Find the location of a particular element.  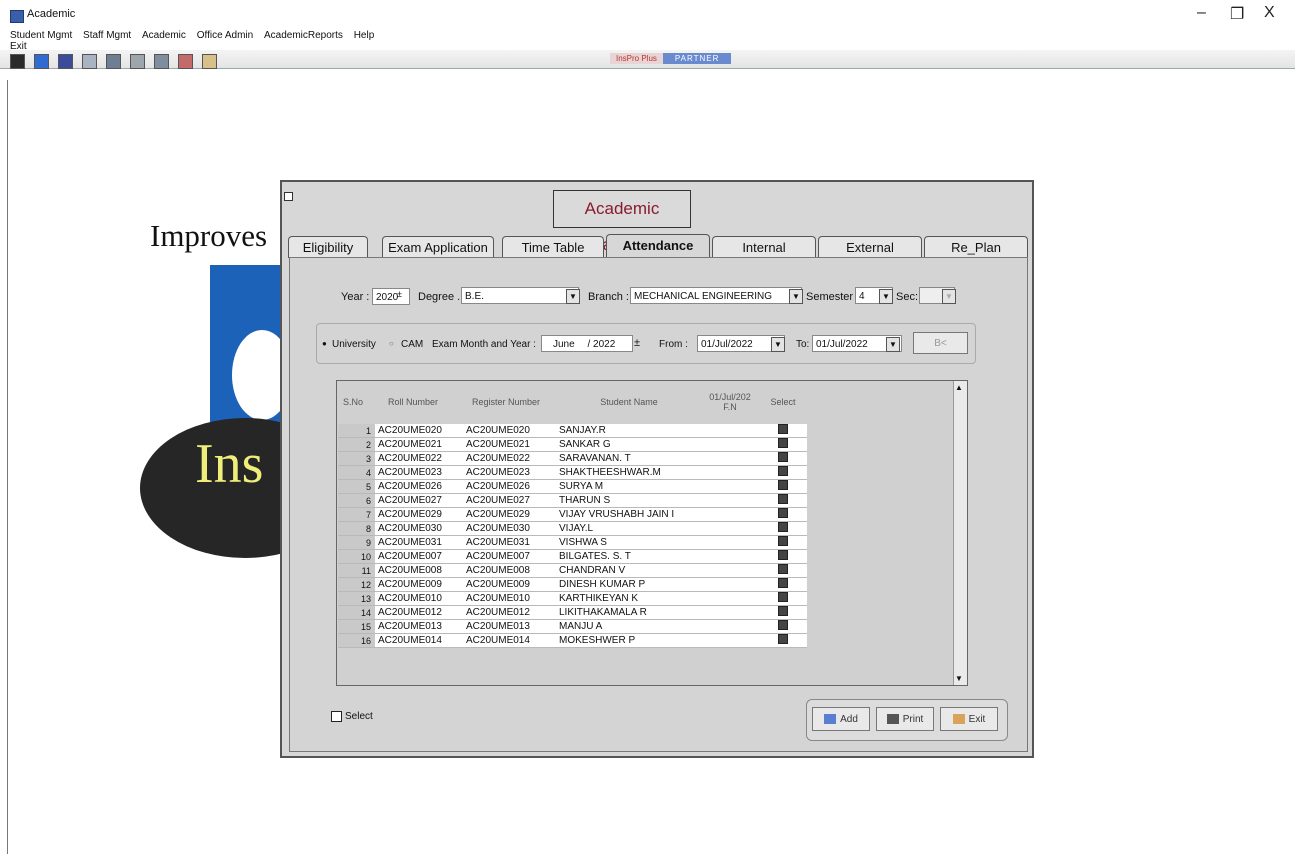

exit-button: Exit is located at coordinates (969, 719).